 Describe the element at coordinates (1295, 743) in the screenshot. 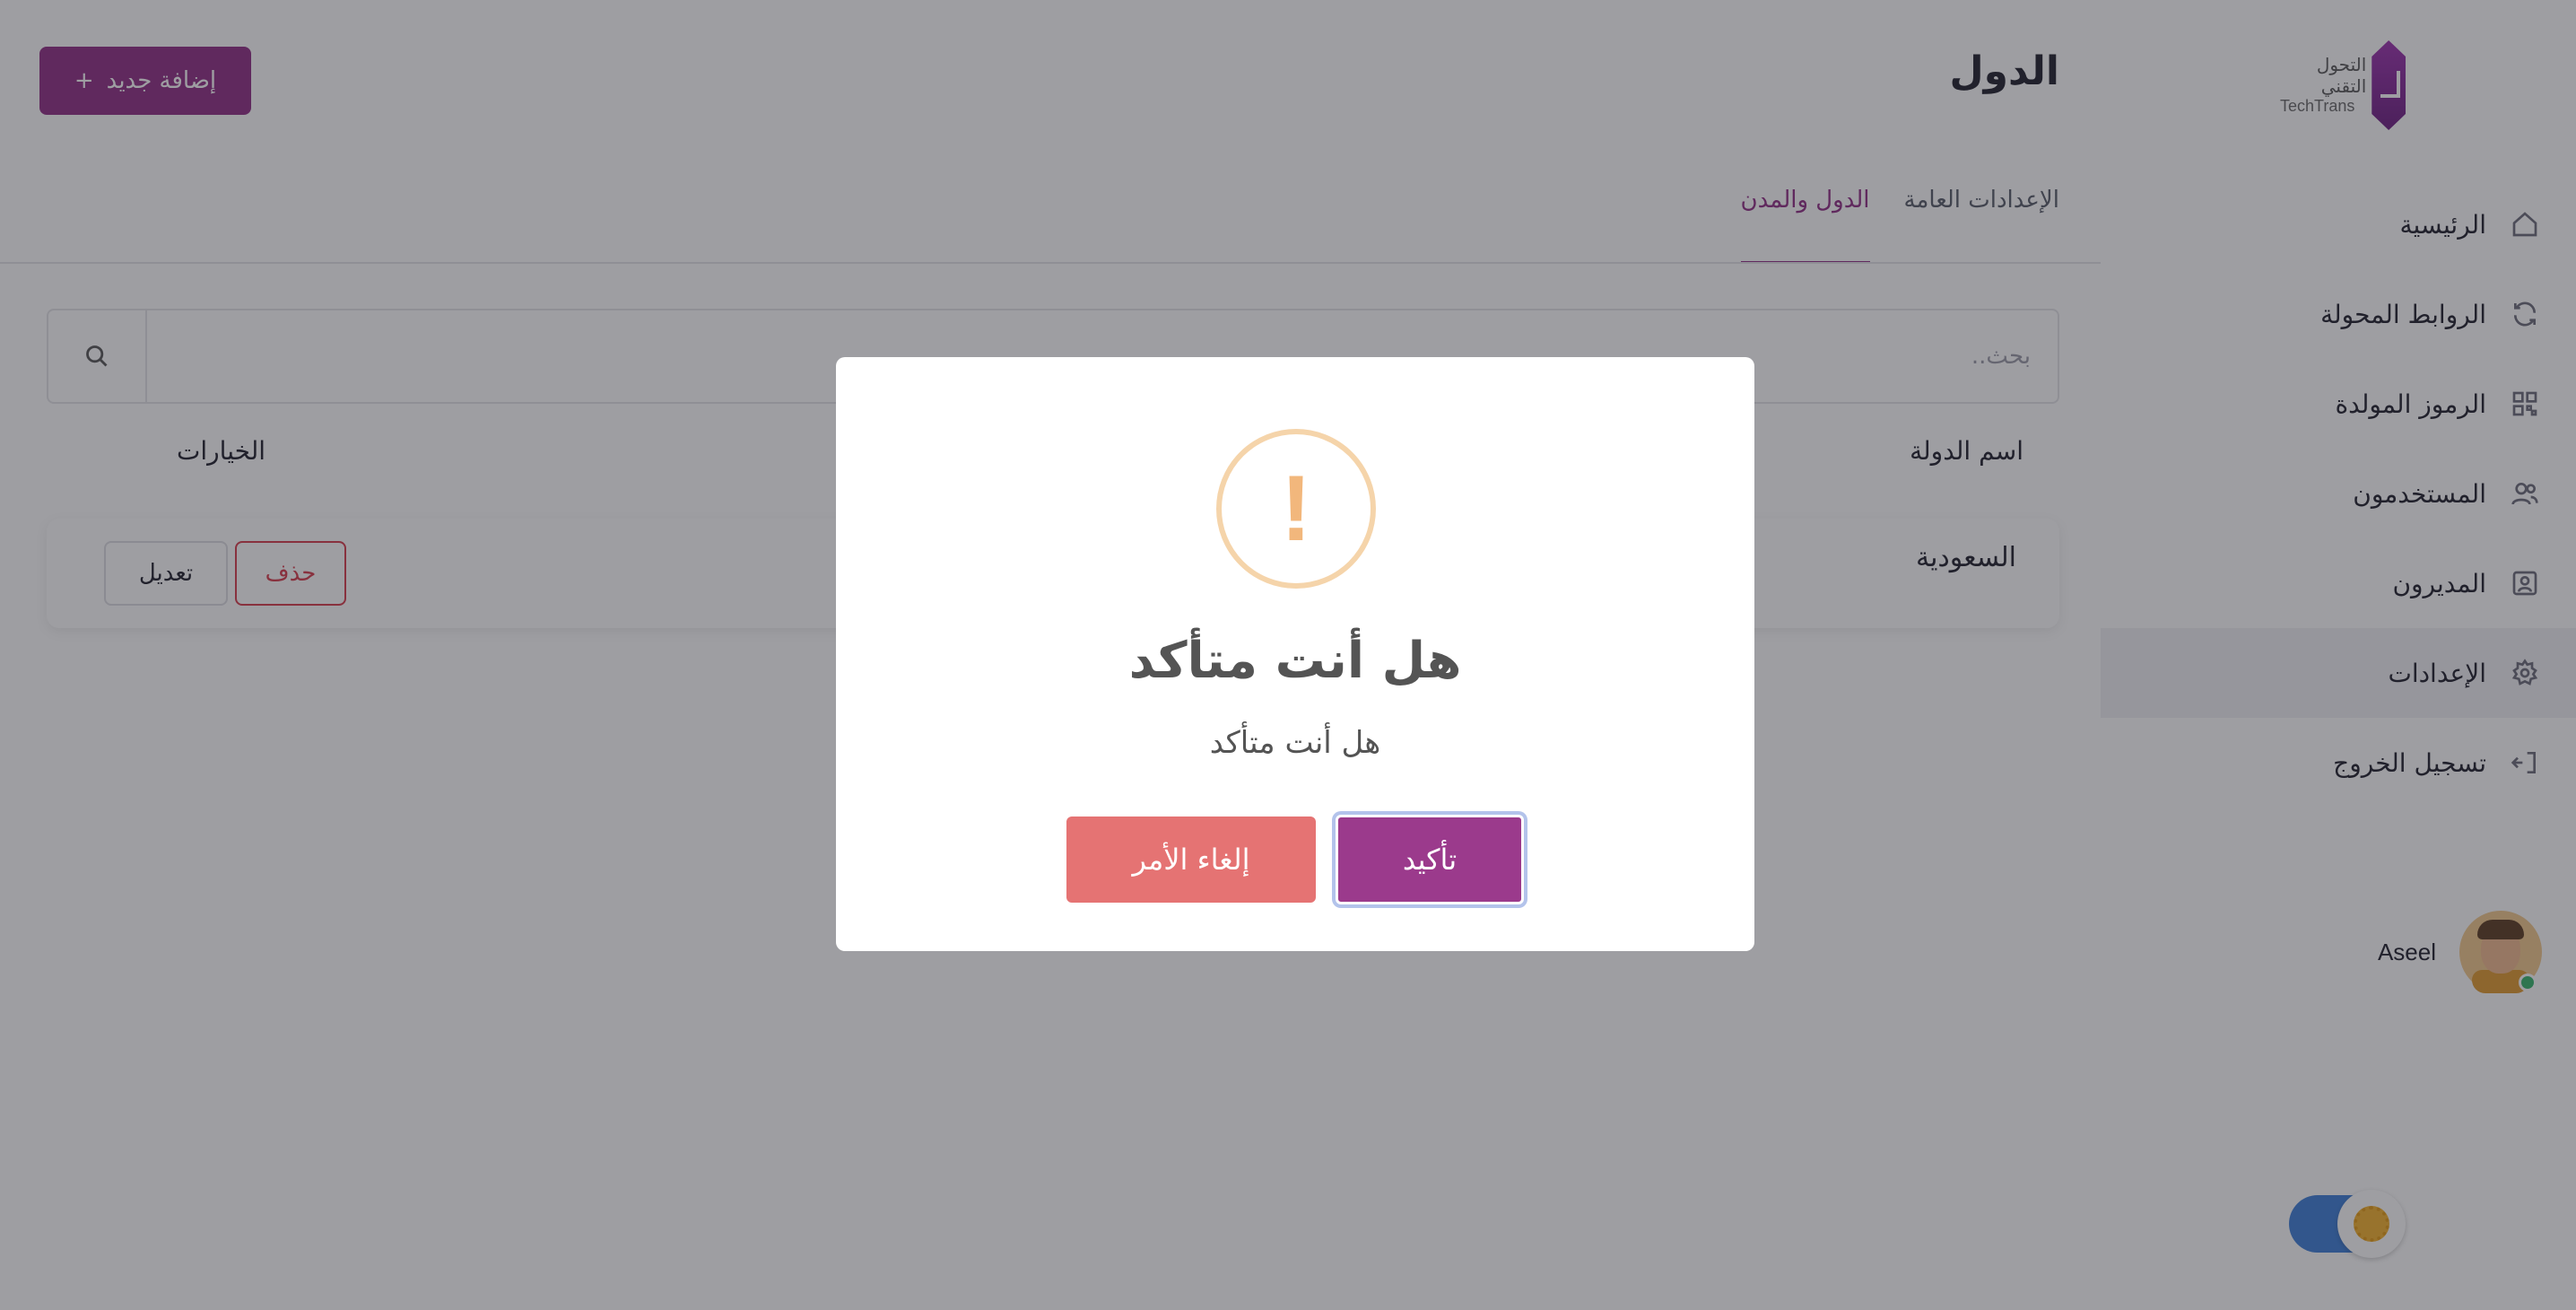

I see `dialog-text: هل أنت متأكد` at that location.